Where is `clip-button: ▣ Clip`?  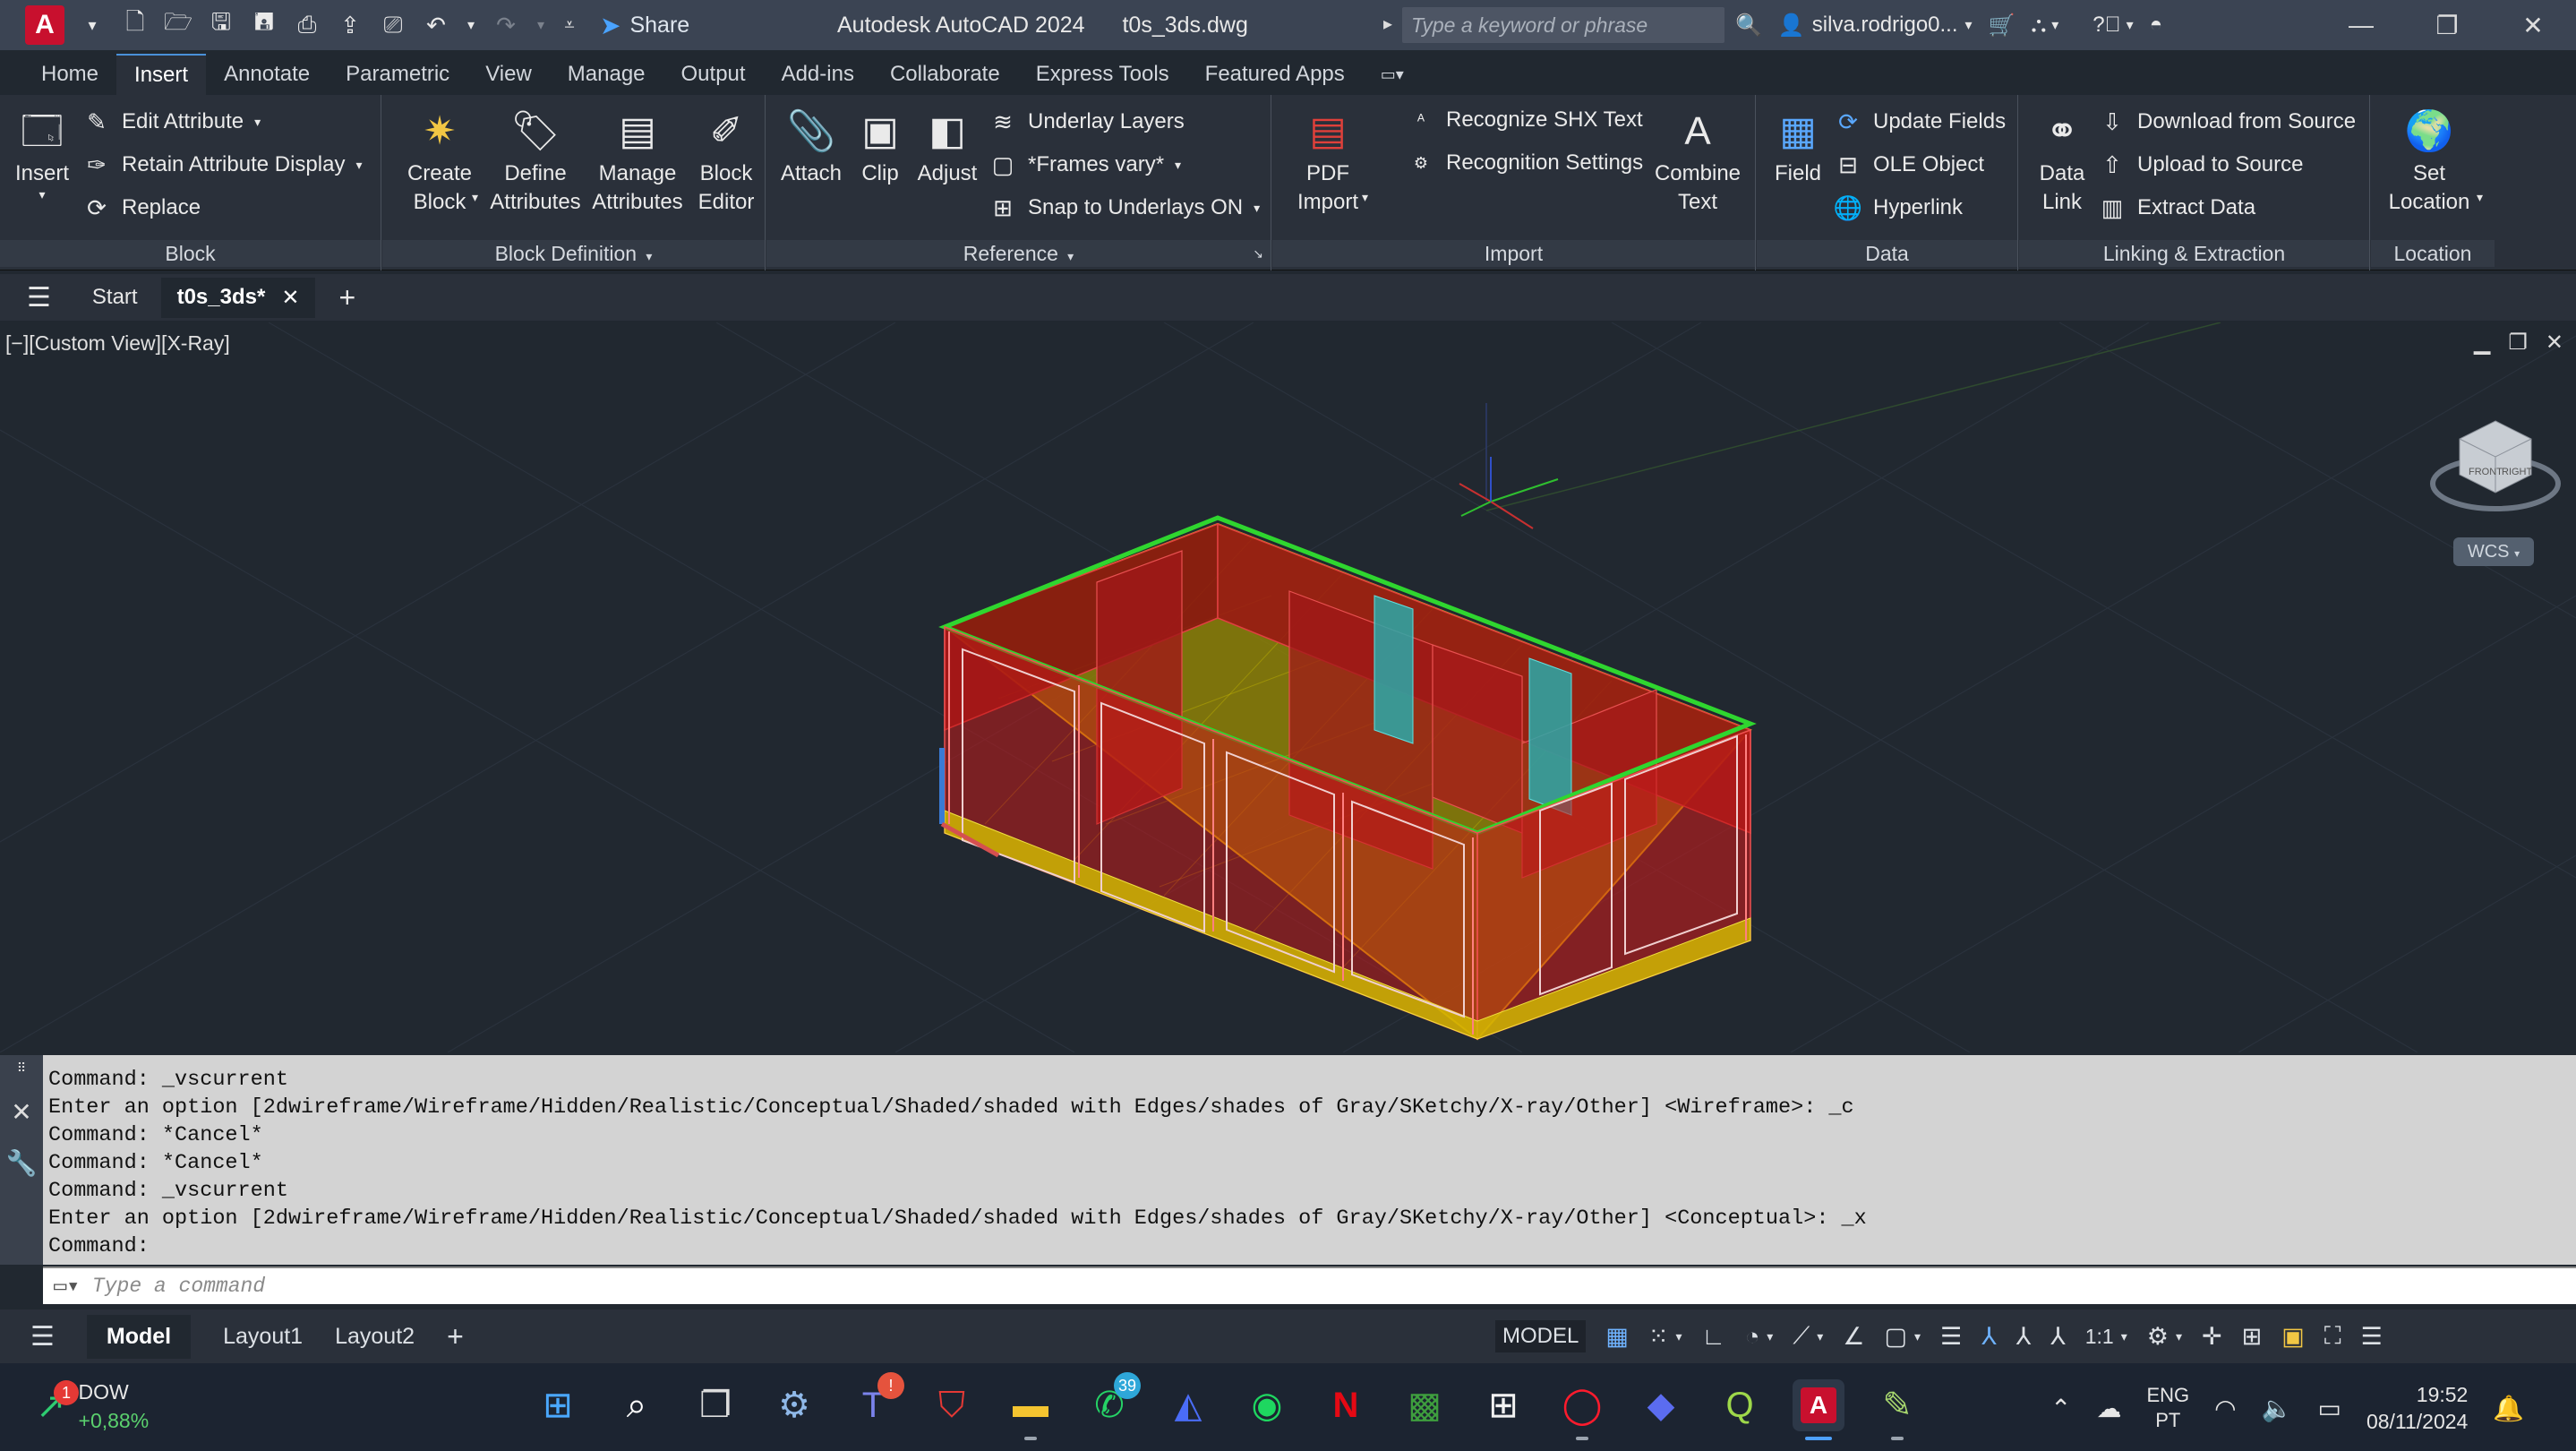
clip-button: ▣ Clip is located at coordinates (880, 146).